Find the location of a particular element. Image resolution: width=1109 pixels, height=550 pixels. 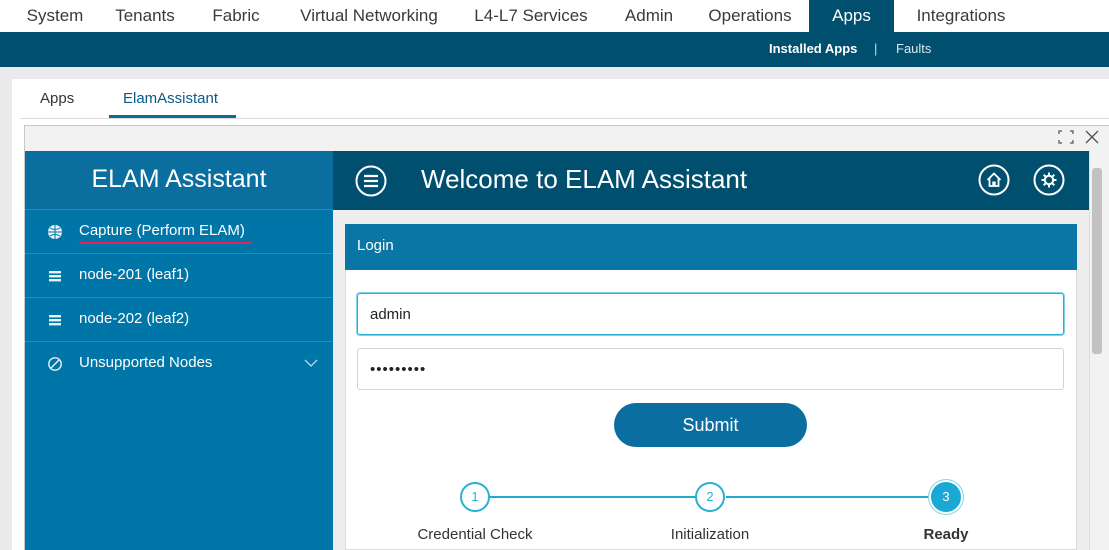

sidebar-item-label: node-201 (leaf1) is located at coordinates (134, 274).